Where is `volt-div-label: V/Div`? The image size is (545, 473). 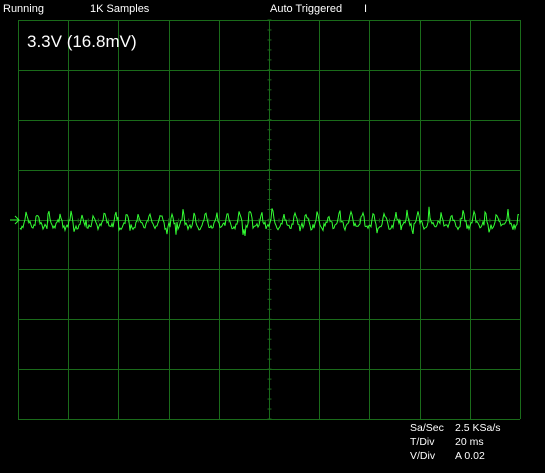 volt-div-label: V/Div is located at coordinates (423, 456).